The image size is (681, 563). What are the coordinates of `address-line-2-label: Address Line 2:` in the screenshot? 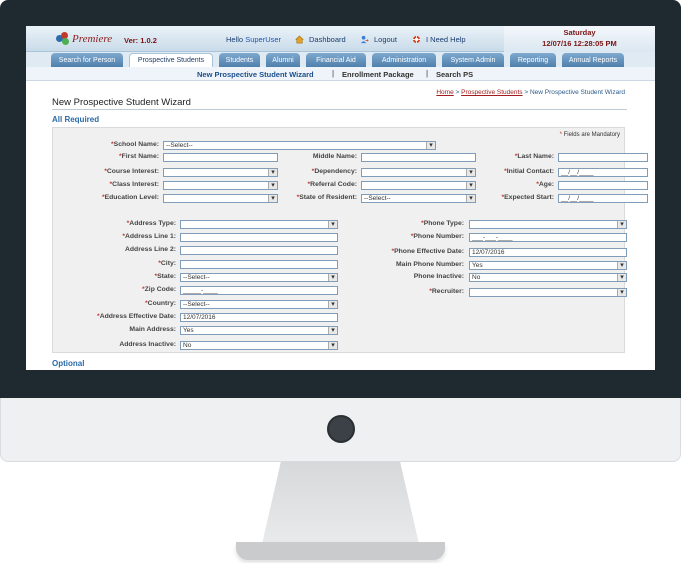 It's located at (150, 249).